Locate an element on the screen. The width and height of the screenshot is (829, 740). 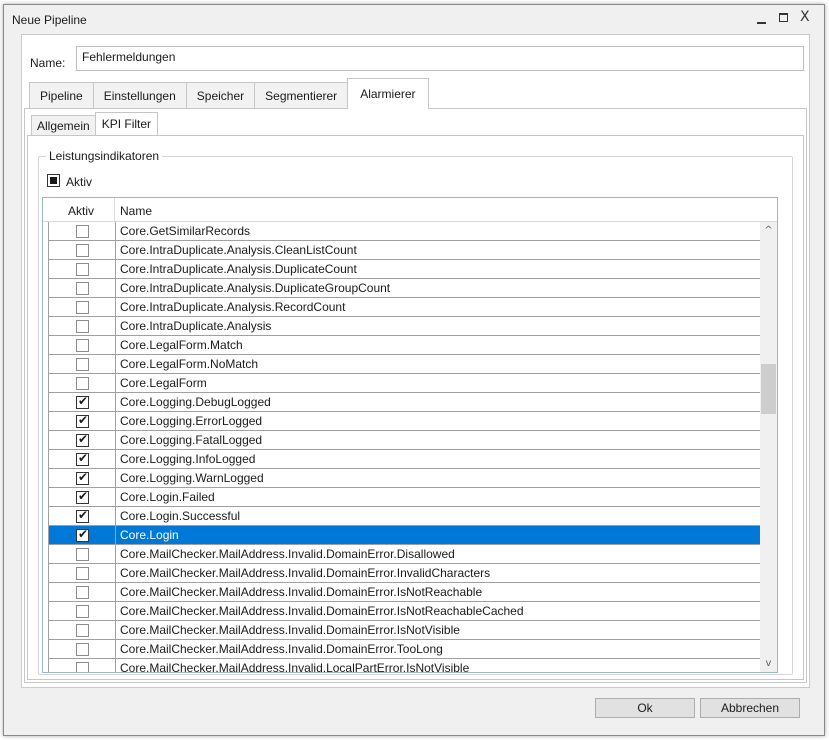
table-row: ✔ Core.Logging.WarnLogged is located at coordinates (405, 478).